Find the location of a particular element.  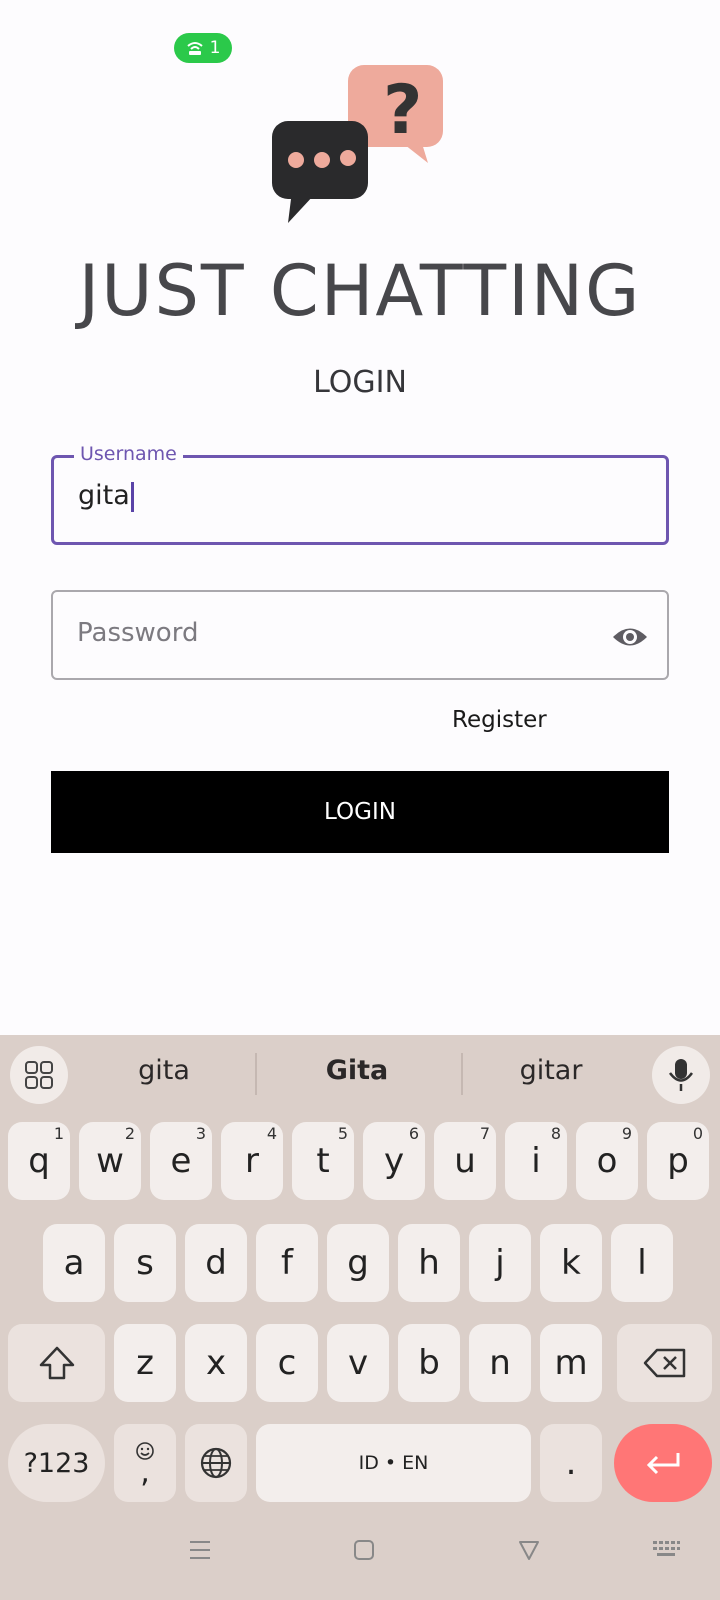

key-r: 4r is located at coordinates (252, 1161).